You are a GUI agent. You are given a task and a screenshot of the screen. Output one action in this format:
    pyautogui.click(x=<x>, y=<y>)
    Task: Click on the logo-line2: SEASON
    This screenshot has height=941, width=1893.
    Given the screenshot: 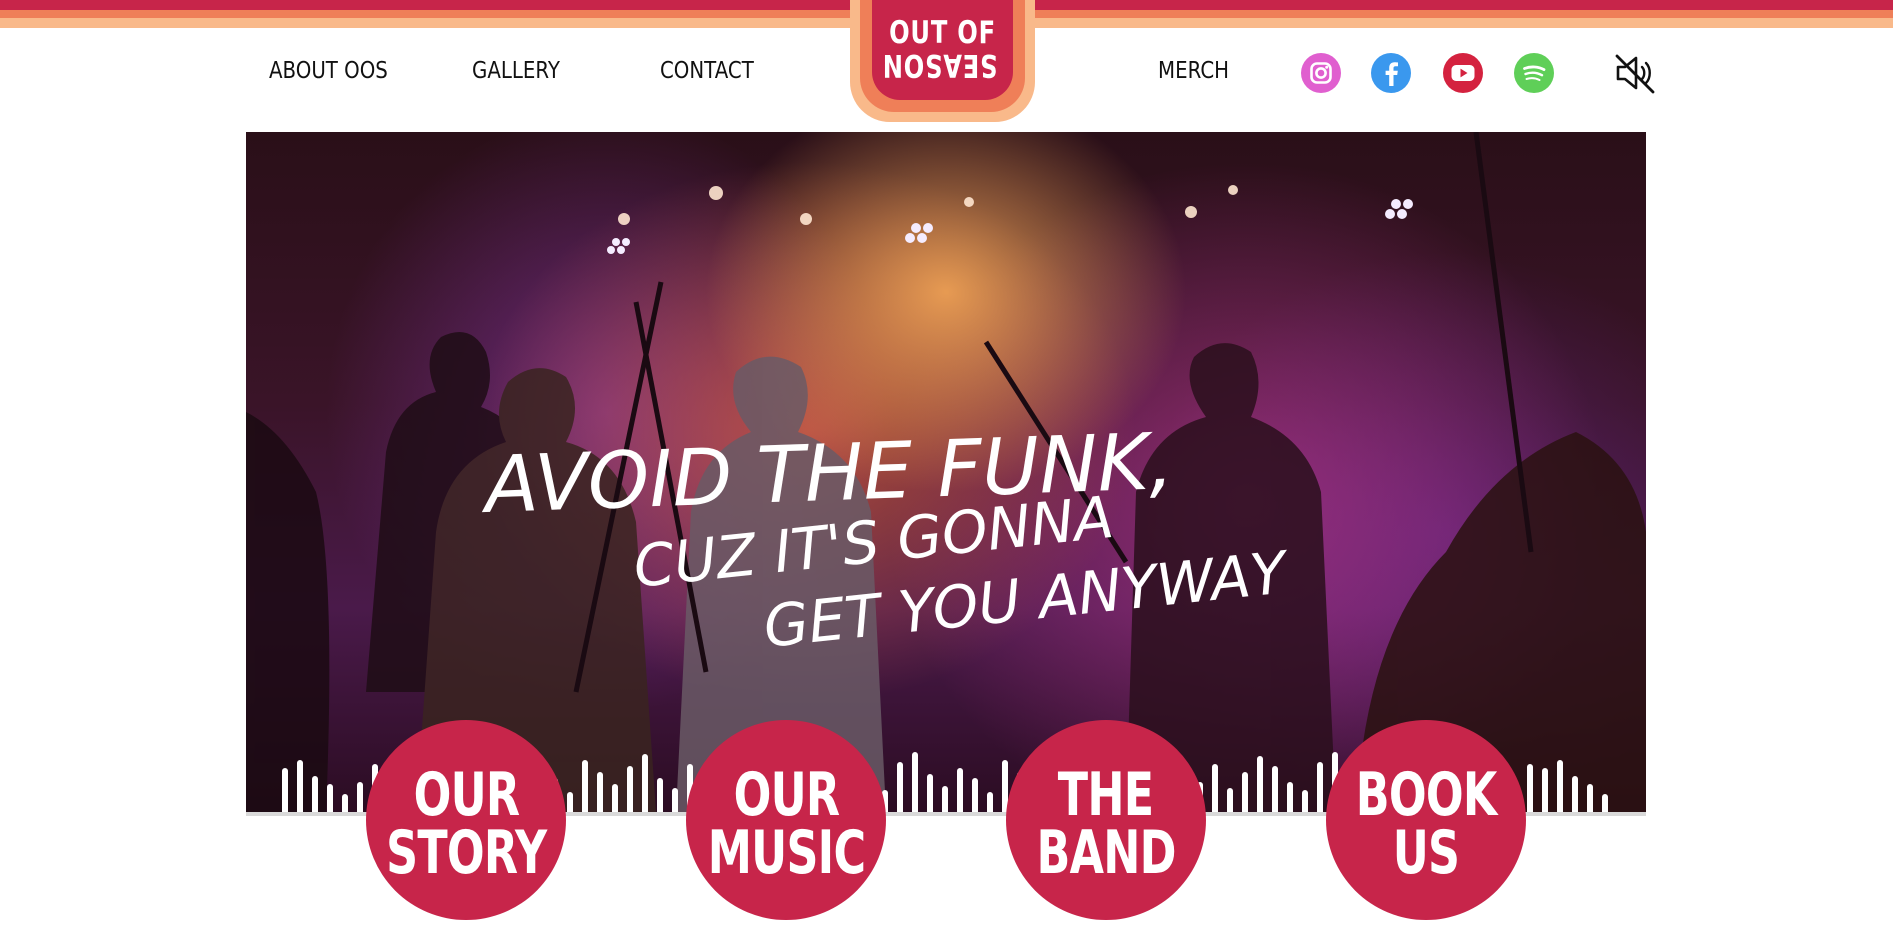 What is the action you would take?
    pyautogui.click(x=939, y=65)
    